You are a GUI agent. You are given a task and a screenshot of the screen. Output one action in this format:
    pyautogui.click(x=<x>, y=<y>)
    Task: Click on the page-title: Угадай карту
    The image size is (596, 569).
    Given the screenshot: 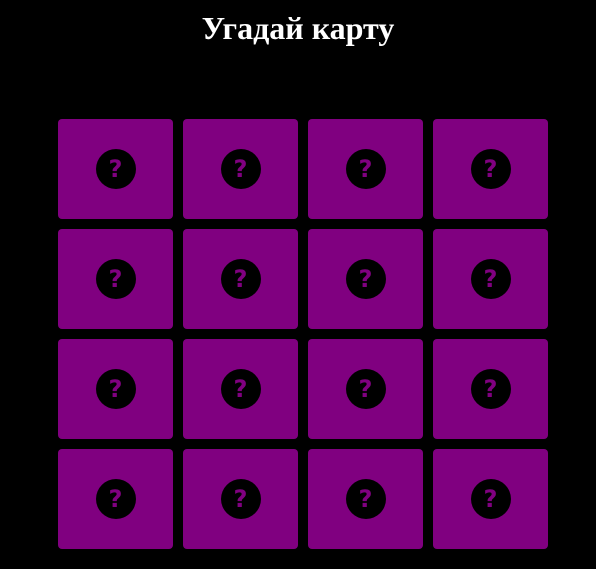 What is the action you would take?
    pyautogui.click(x=298, y=28)
    